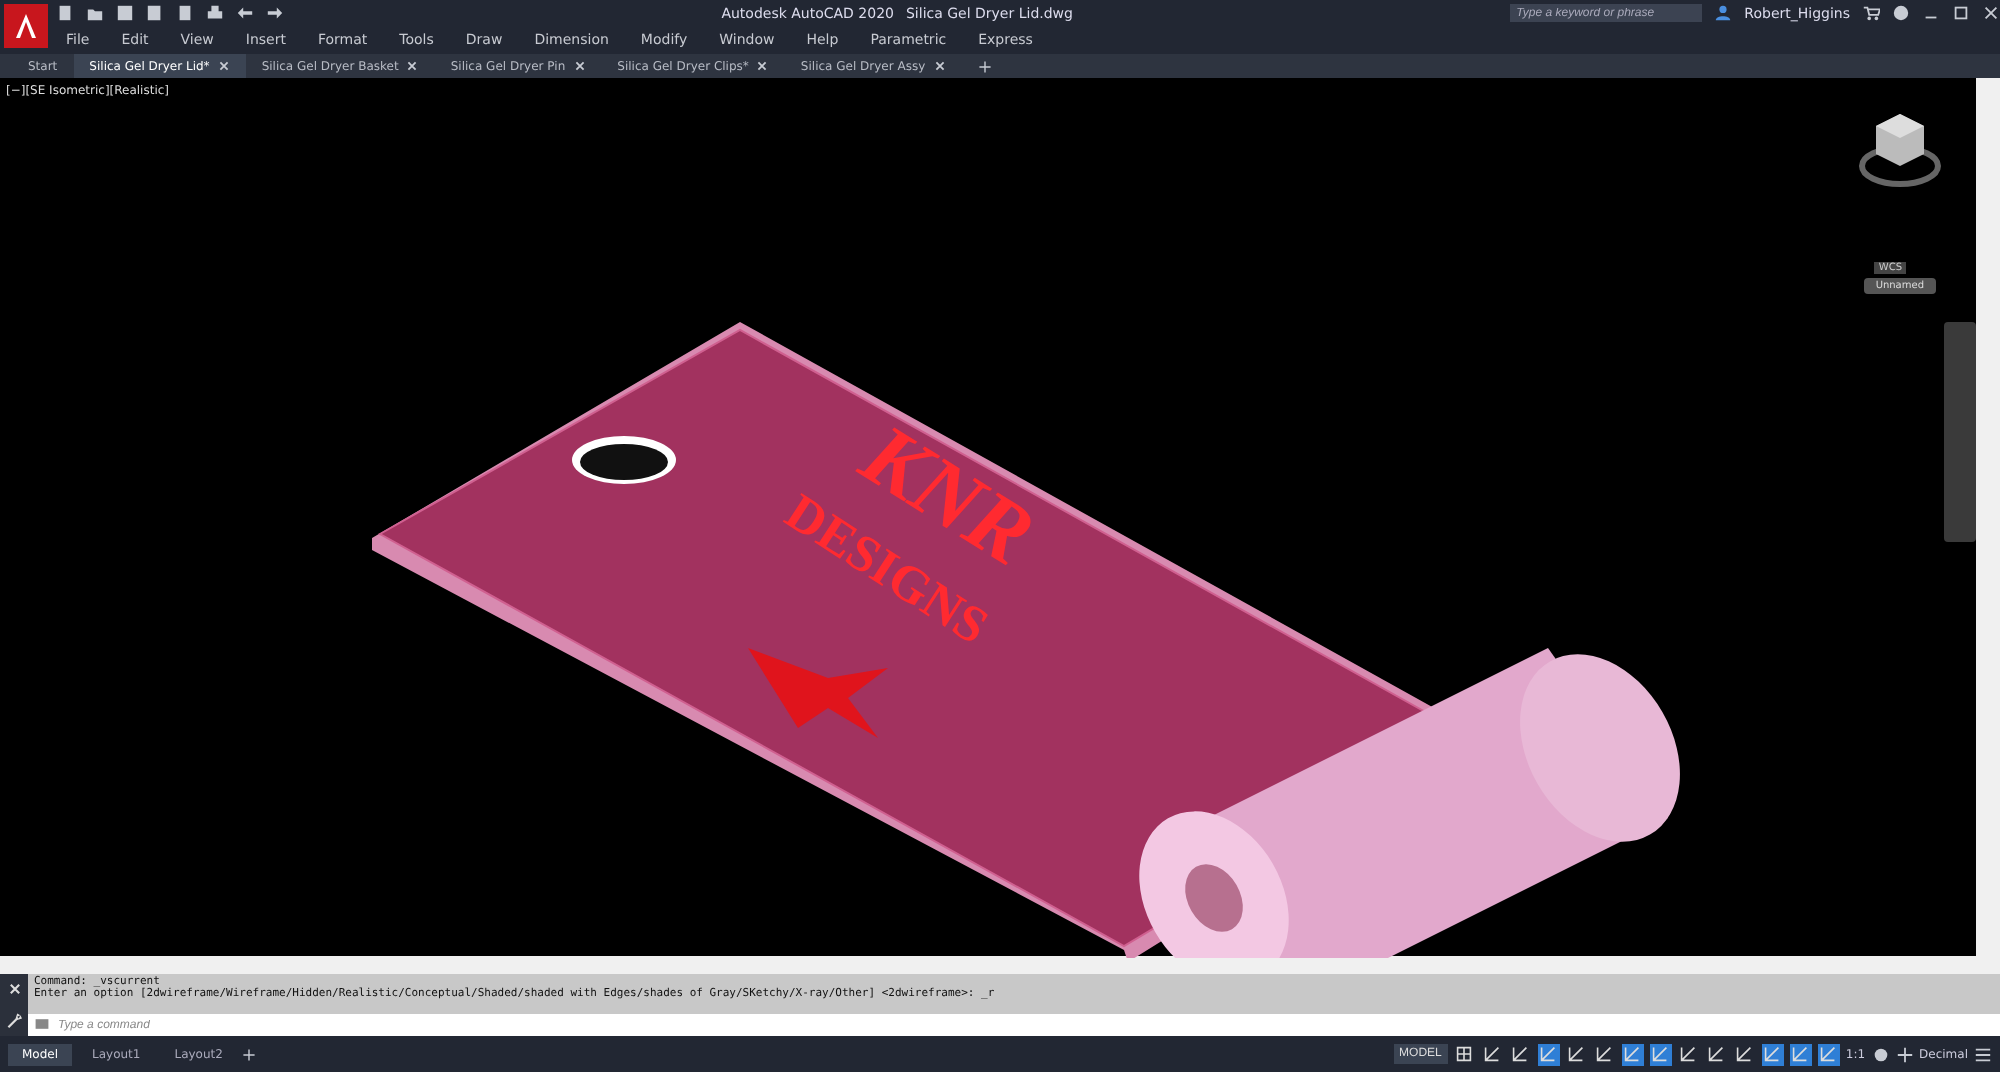  I want to click on redo-icon, so click(275, 13).